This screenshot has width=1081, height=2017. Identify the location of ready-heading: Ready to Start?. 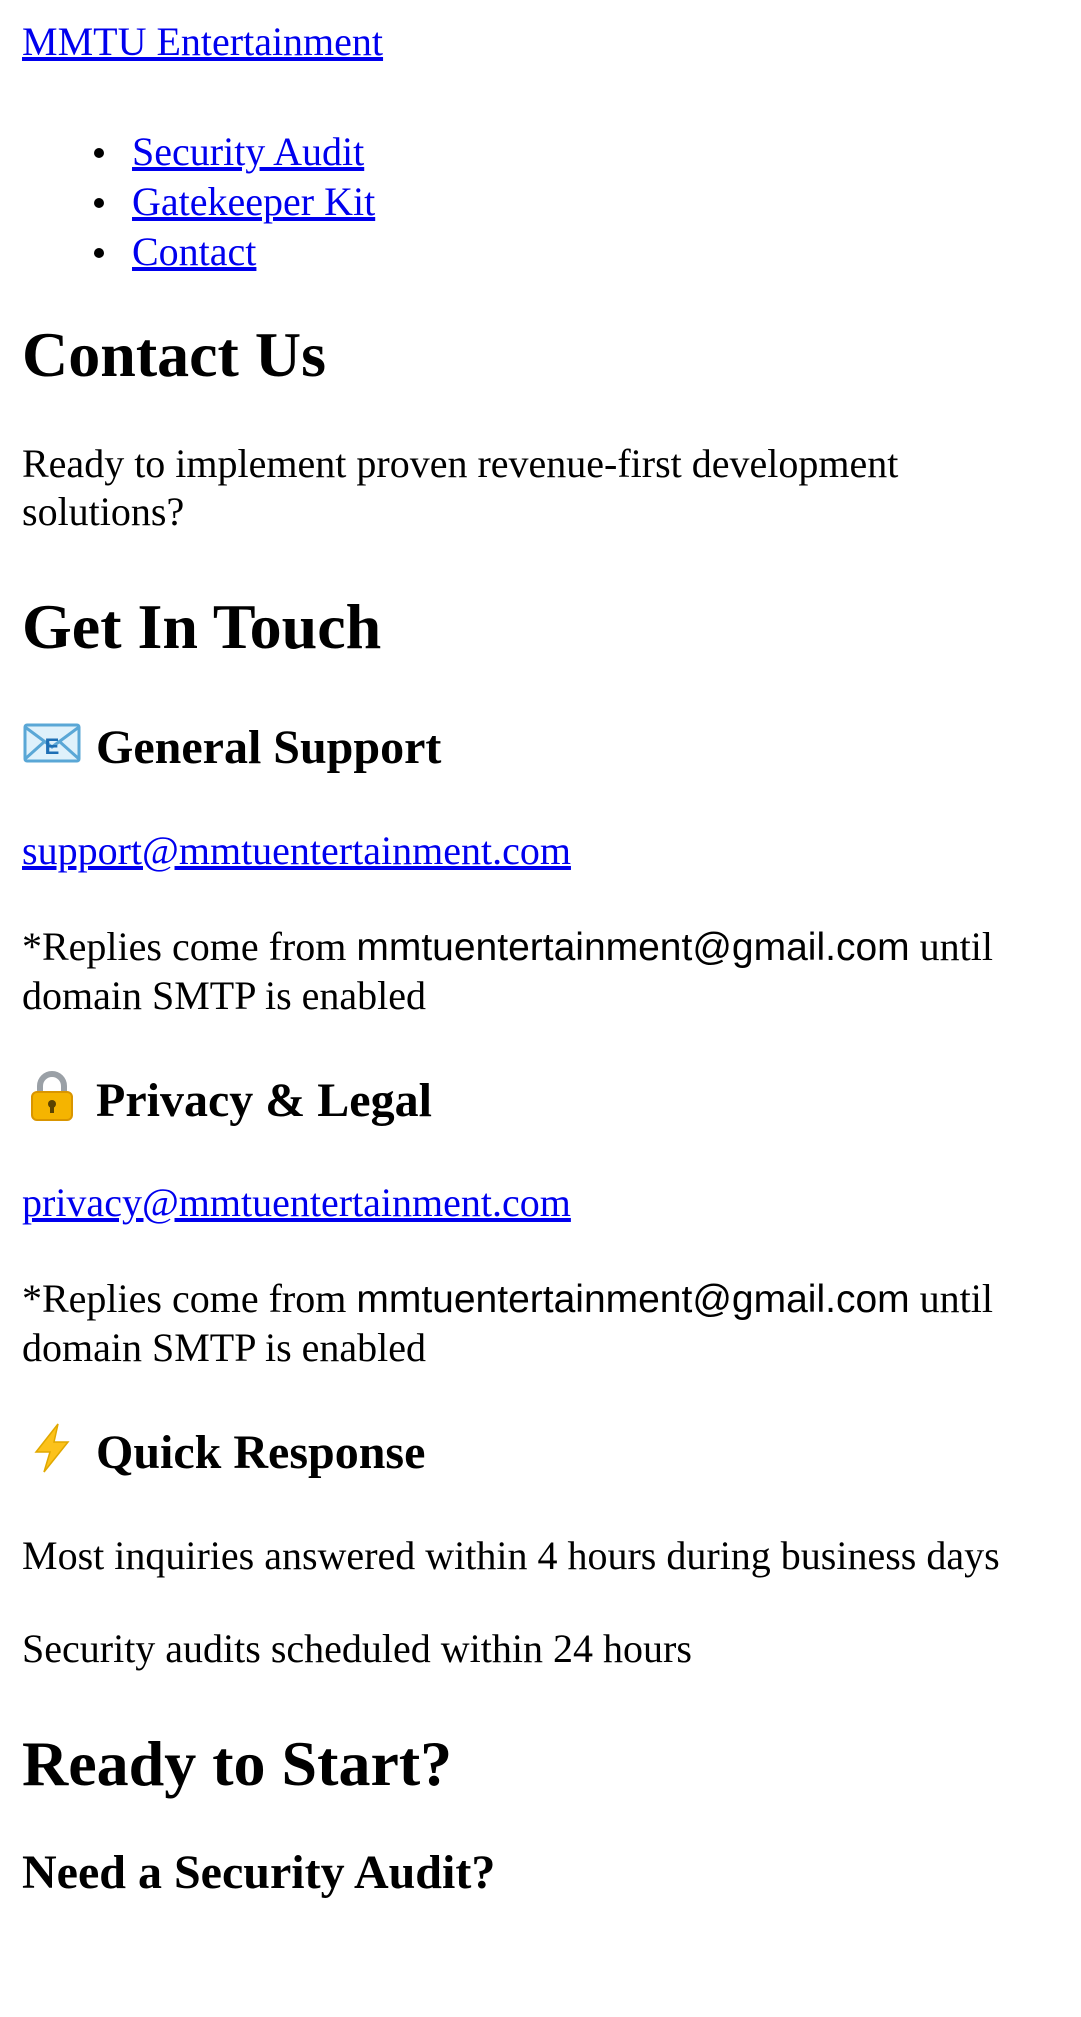
(237, 1763).